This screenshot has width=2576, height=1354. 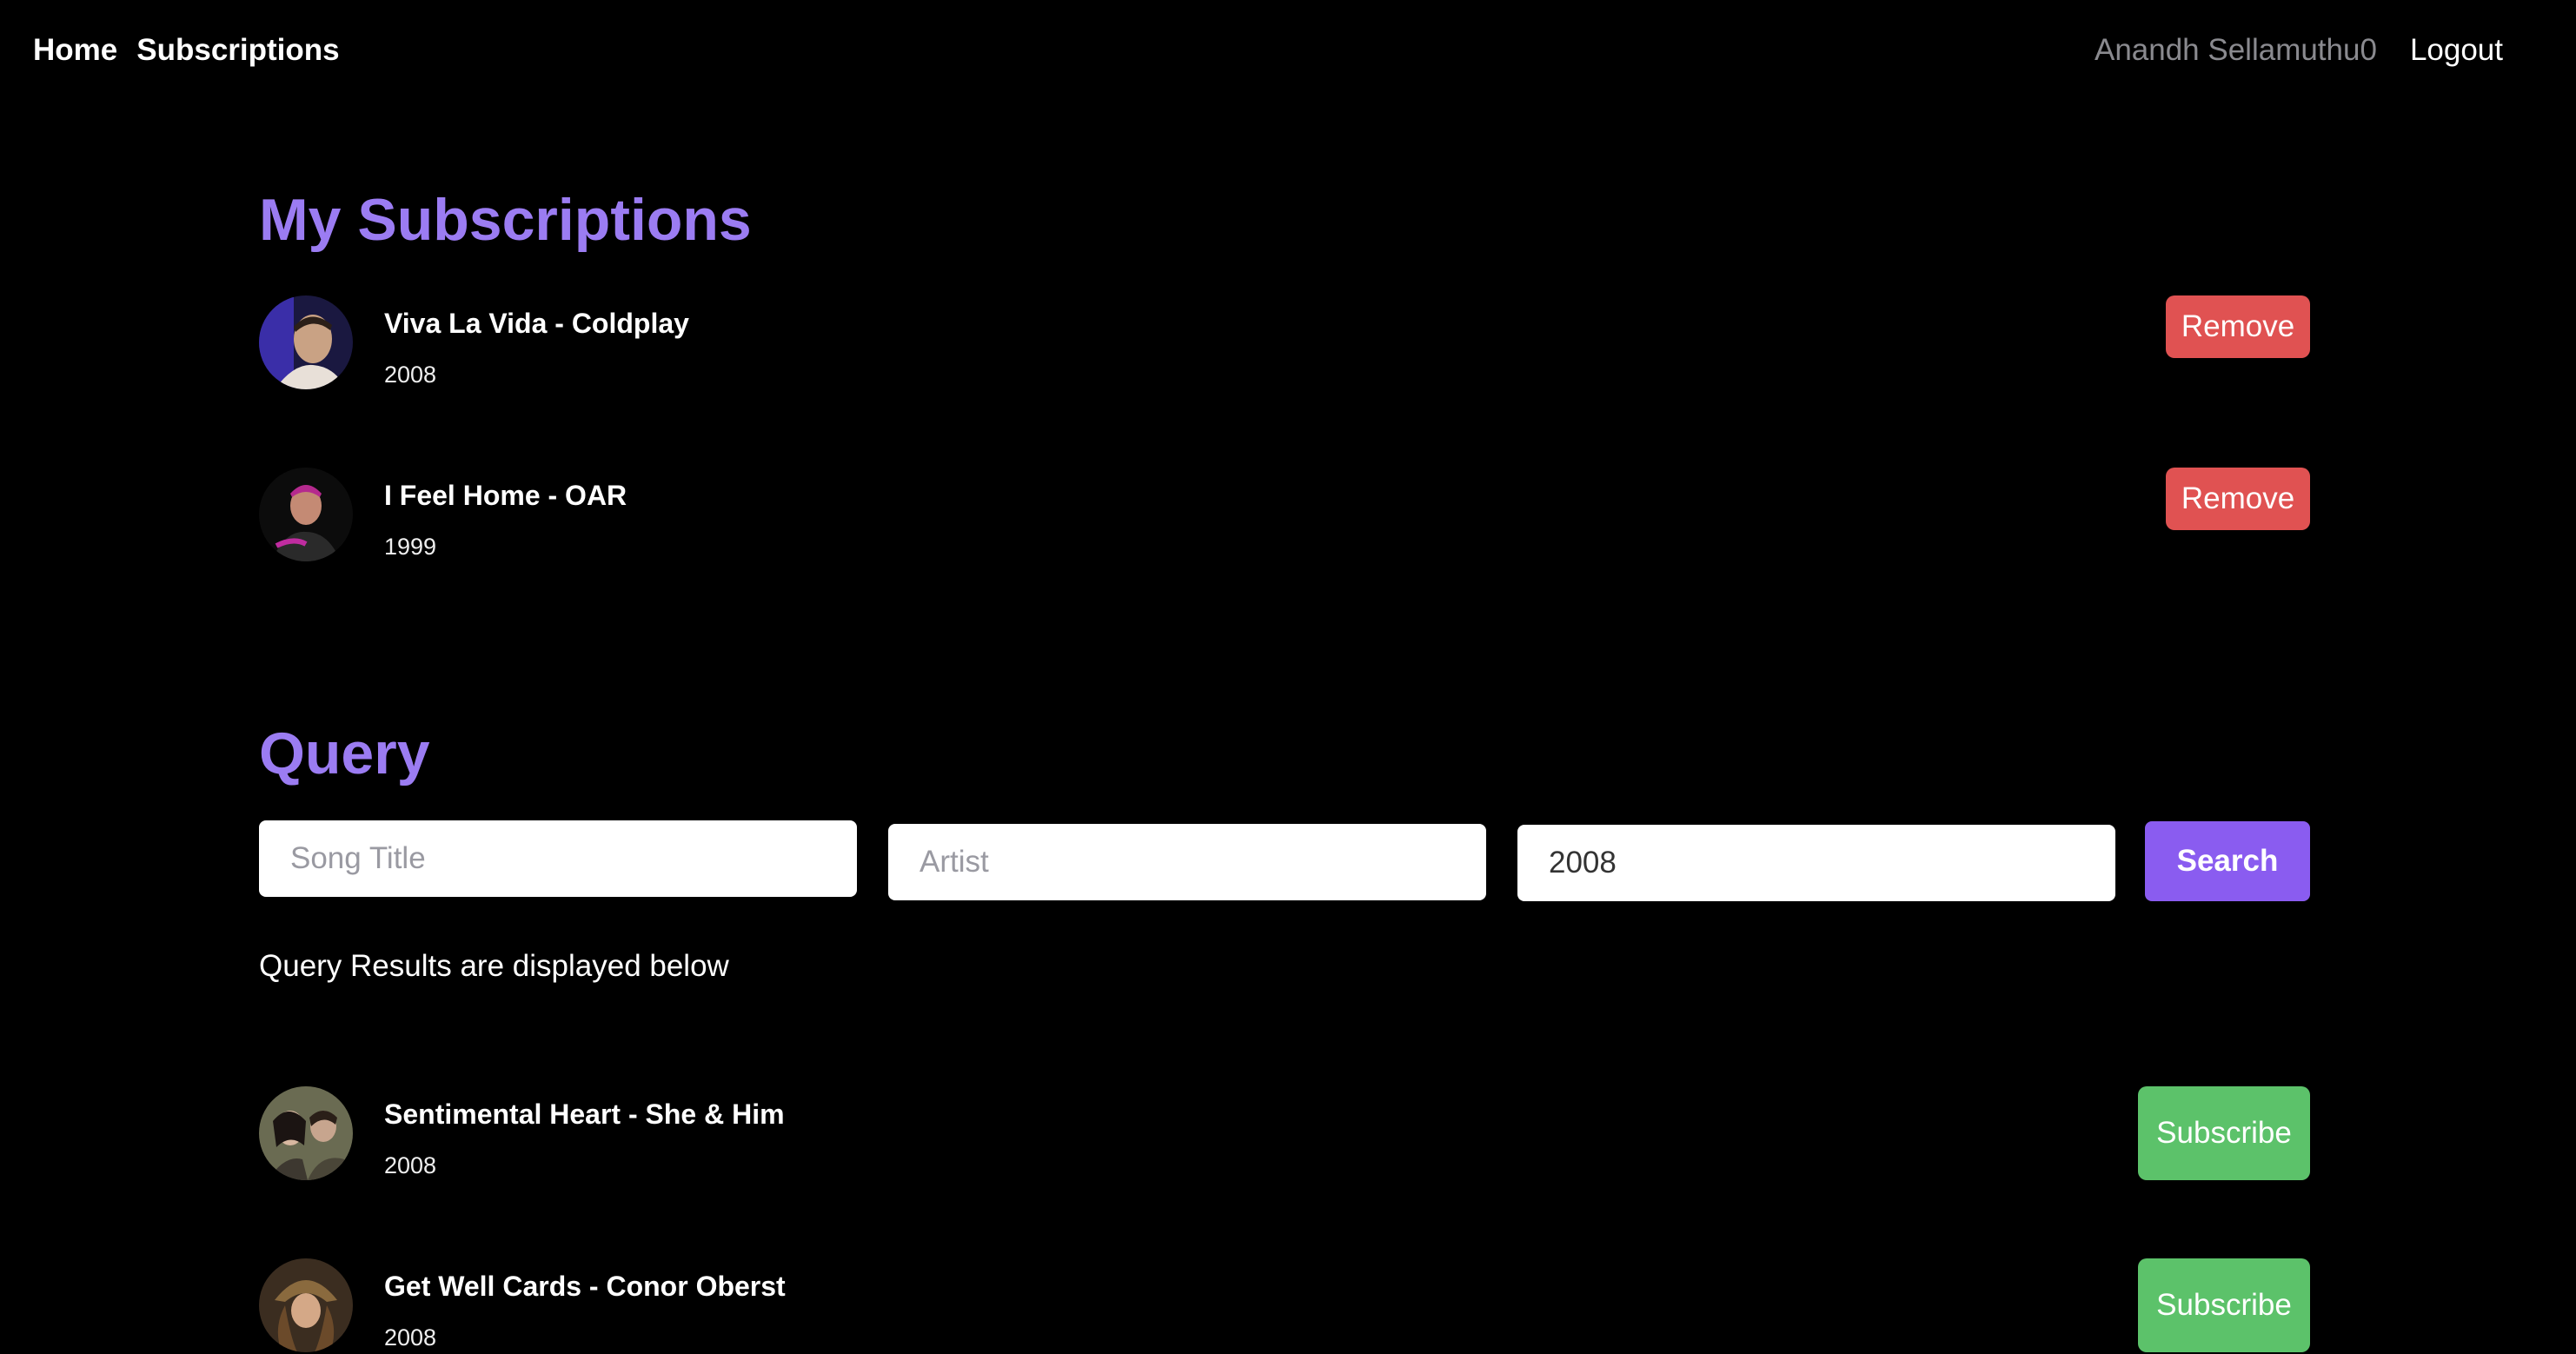 What do you see at coordinates (1284, 220) in the screenshot?
I see `subscriptions-section: My Subscriptions` at bounding box center [1284, 220].